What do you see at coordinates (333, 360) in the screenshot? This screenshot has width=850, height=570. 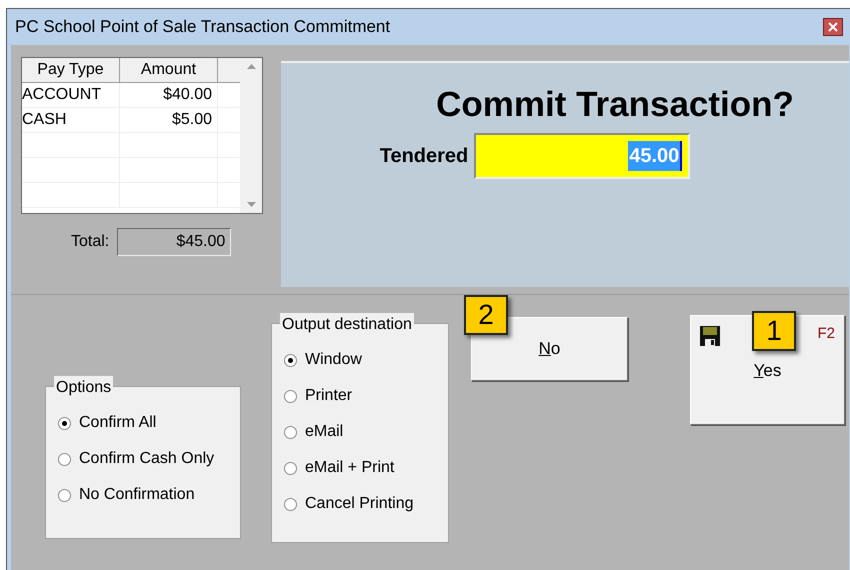 I see `radio-label: Window` at bounding box center [333, 360].